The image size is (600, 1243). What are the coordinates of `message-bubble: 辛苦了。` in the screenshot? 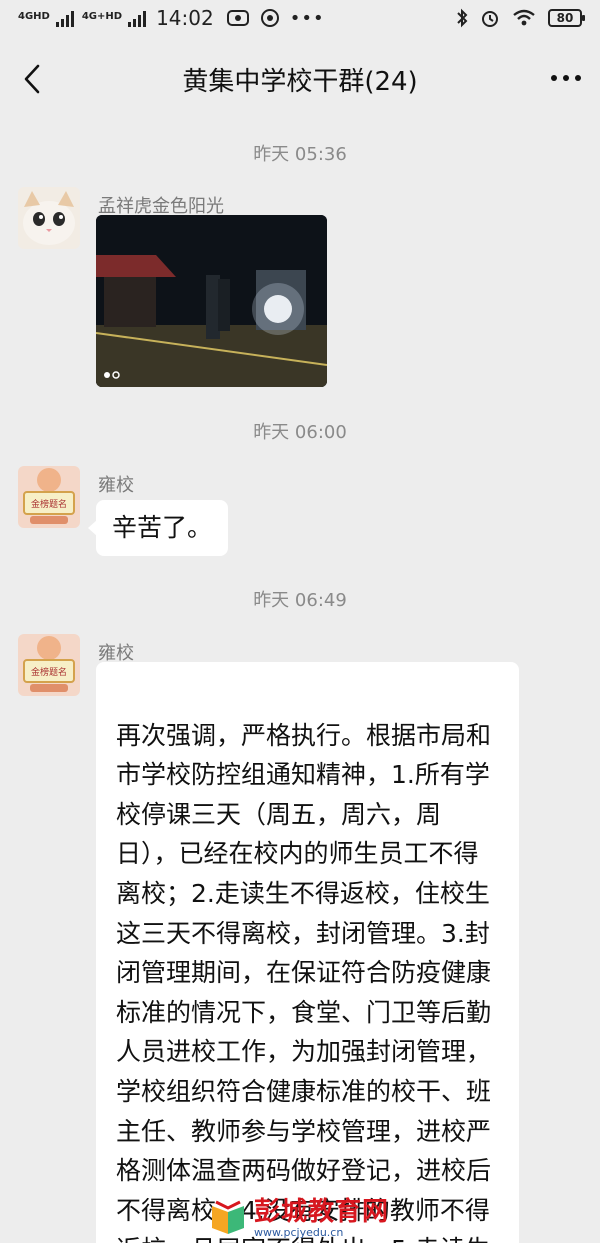 It's located at (158, 528).